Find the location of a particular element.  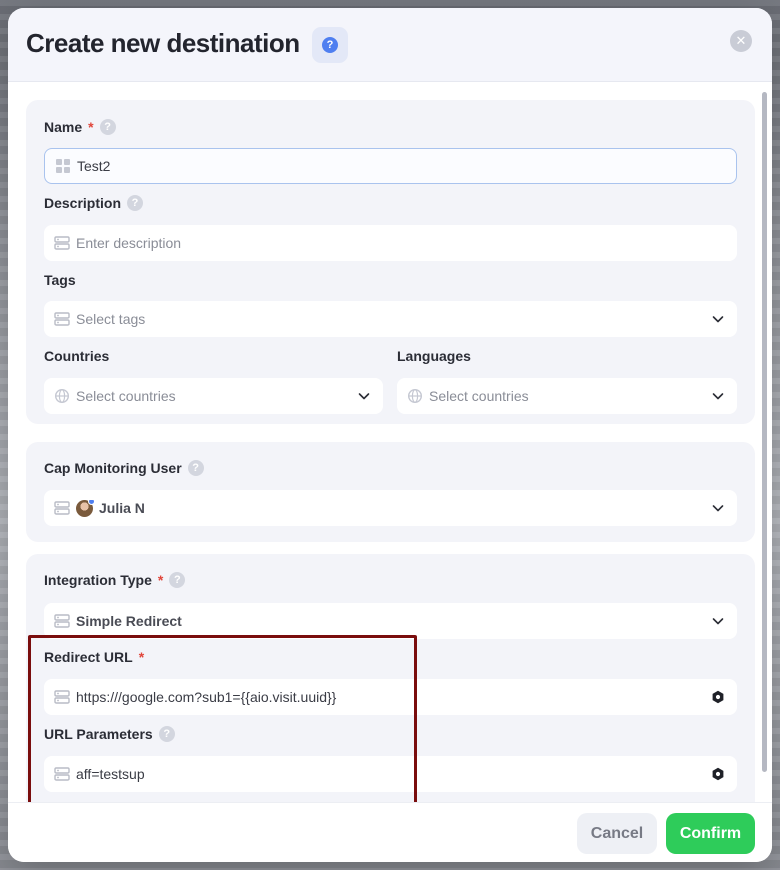

modal-header: Create new destination ? ✕ is located at coordinates (390, 45).